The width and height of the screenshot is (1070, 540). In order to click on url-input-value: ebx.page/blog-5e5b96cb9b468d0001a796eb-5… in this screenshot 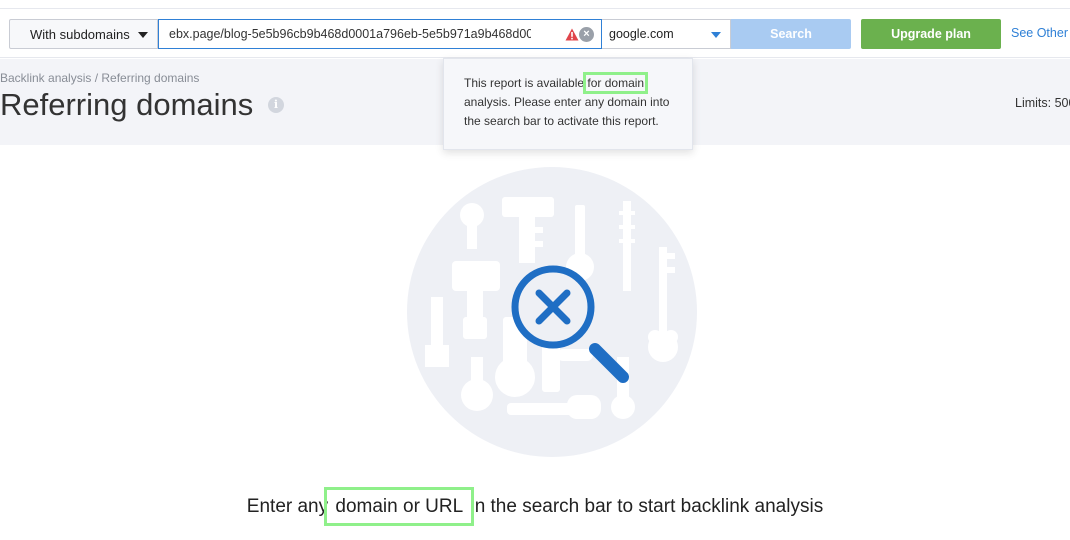, I will do `click(350, 34)`.